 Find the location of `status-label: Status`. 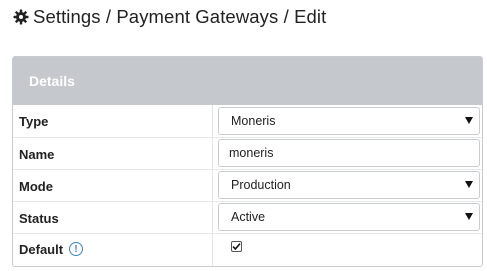

status-label: Status is located at coordinates (39, 218).